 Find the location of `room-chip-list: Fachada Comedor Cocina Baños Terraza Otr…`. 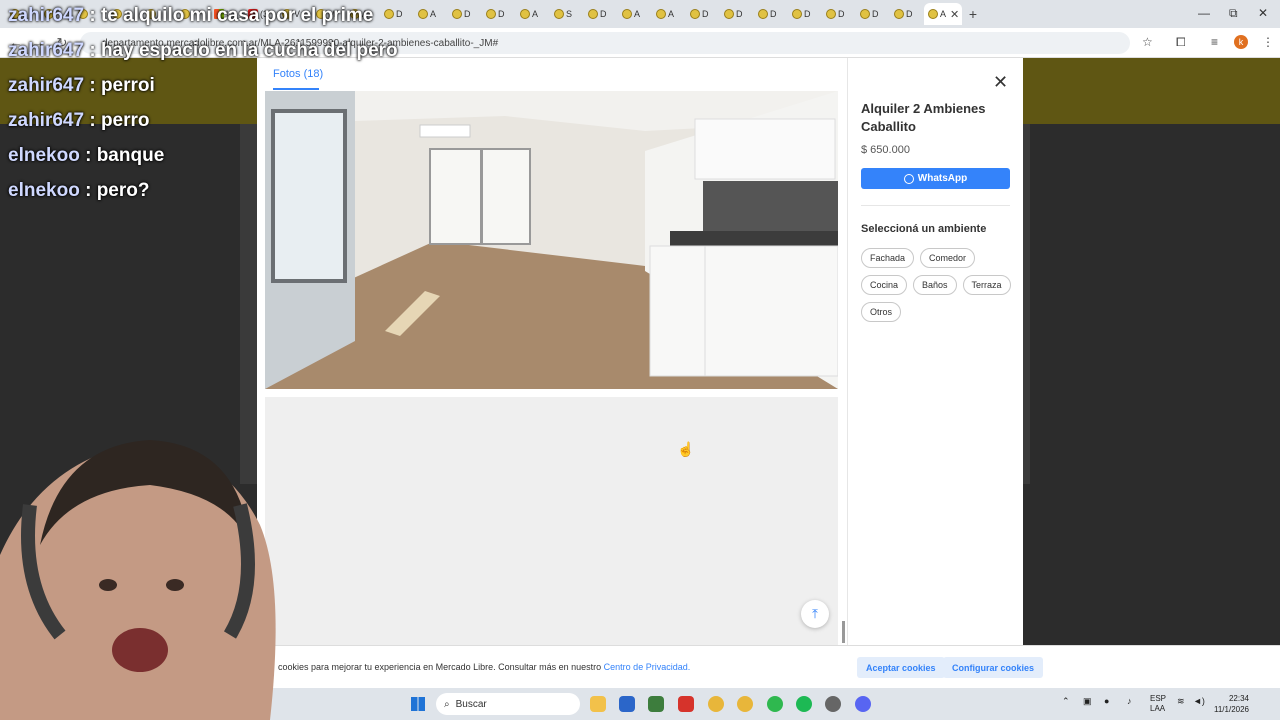

room-chip-list: Fachada Comedor Cocina Baños Terraza Otr… is located at coordinates (941, 285).